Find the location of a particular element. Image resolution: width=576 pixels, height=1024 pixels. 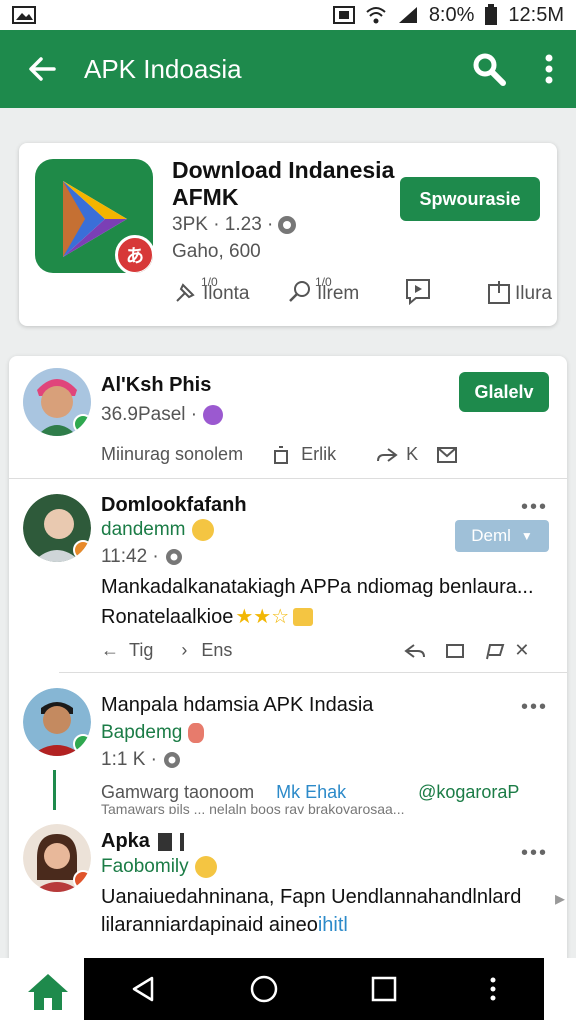

app-name: Download Indanesia AFMK is located at coordinates (283, 183).